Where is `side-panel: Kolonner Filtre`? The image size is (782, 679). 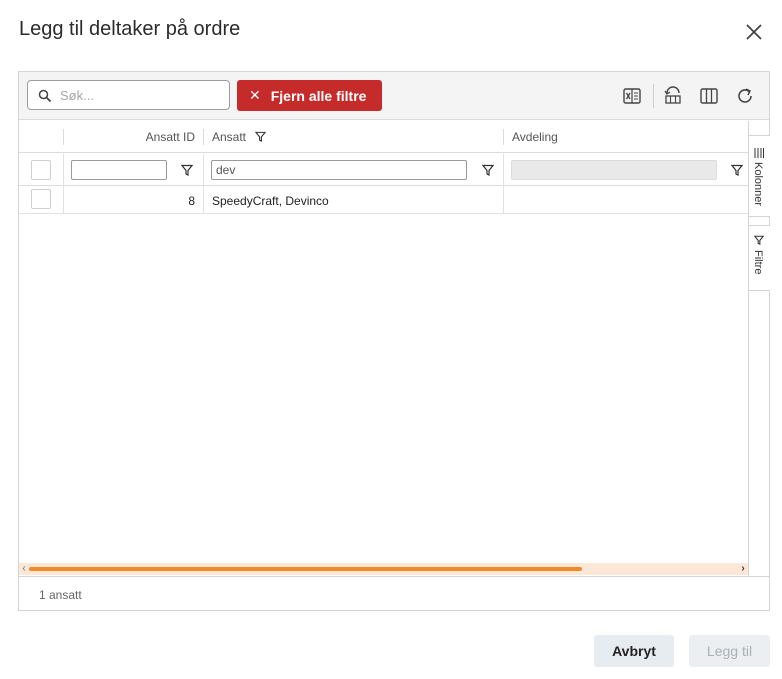
side-panel: Kolonner Filtre is located at coordinates (759, 348).